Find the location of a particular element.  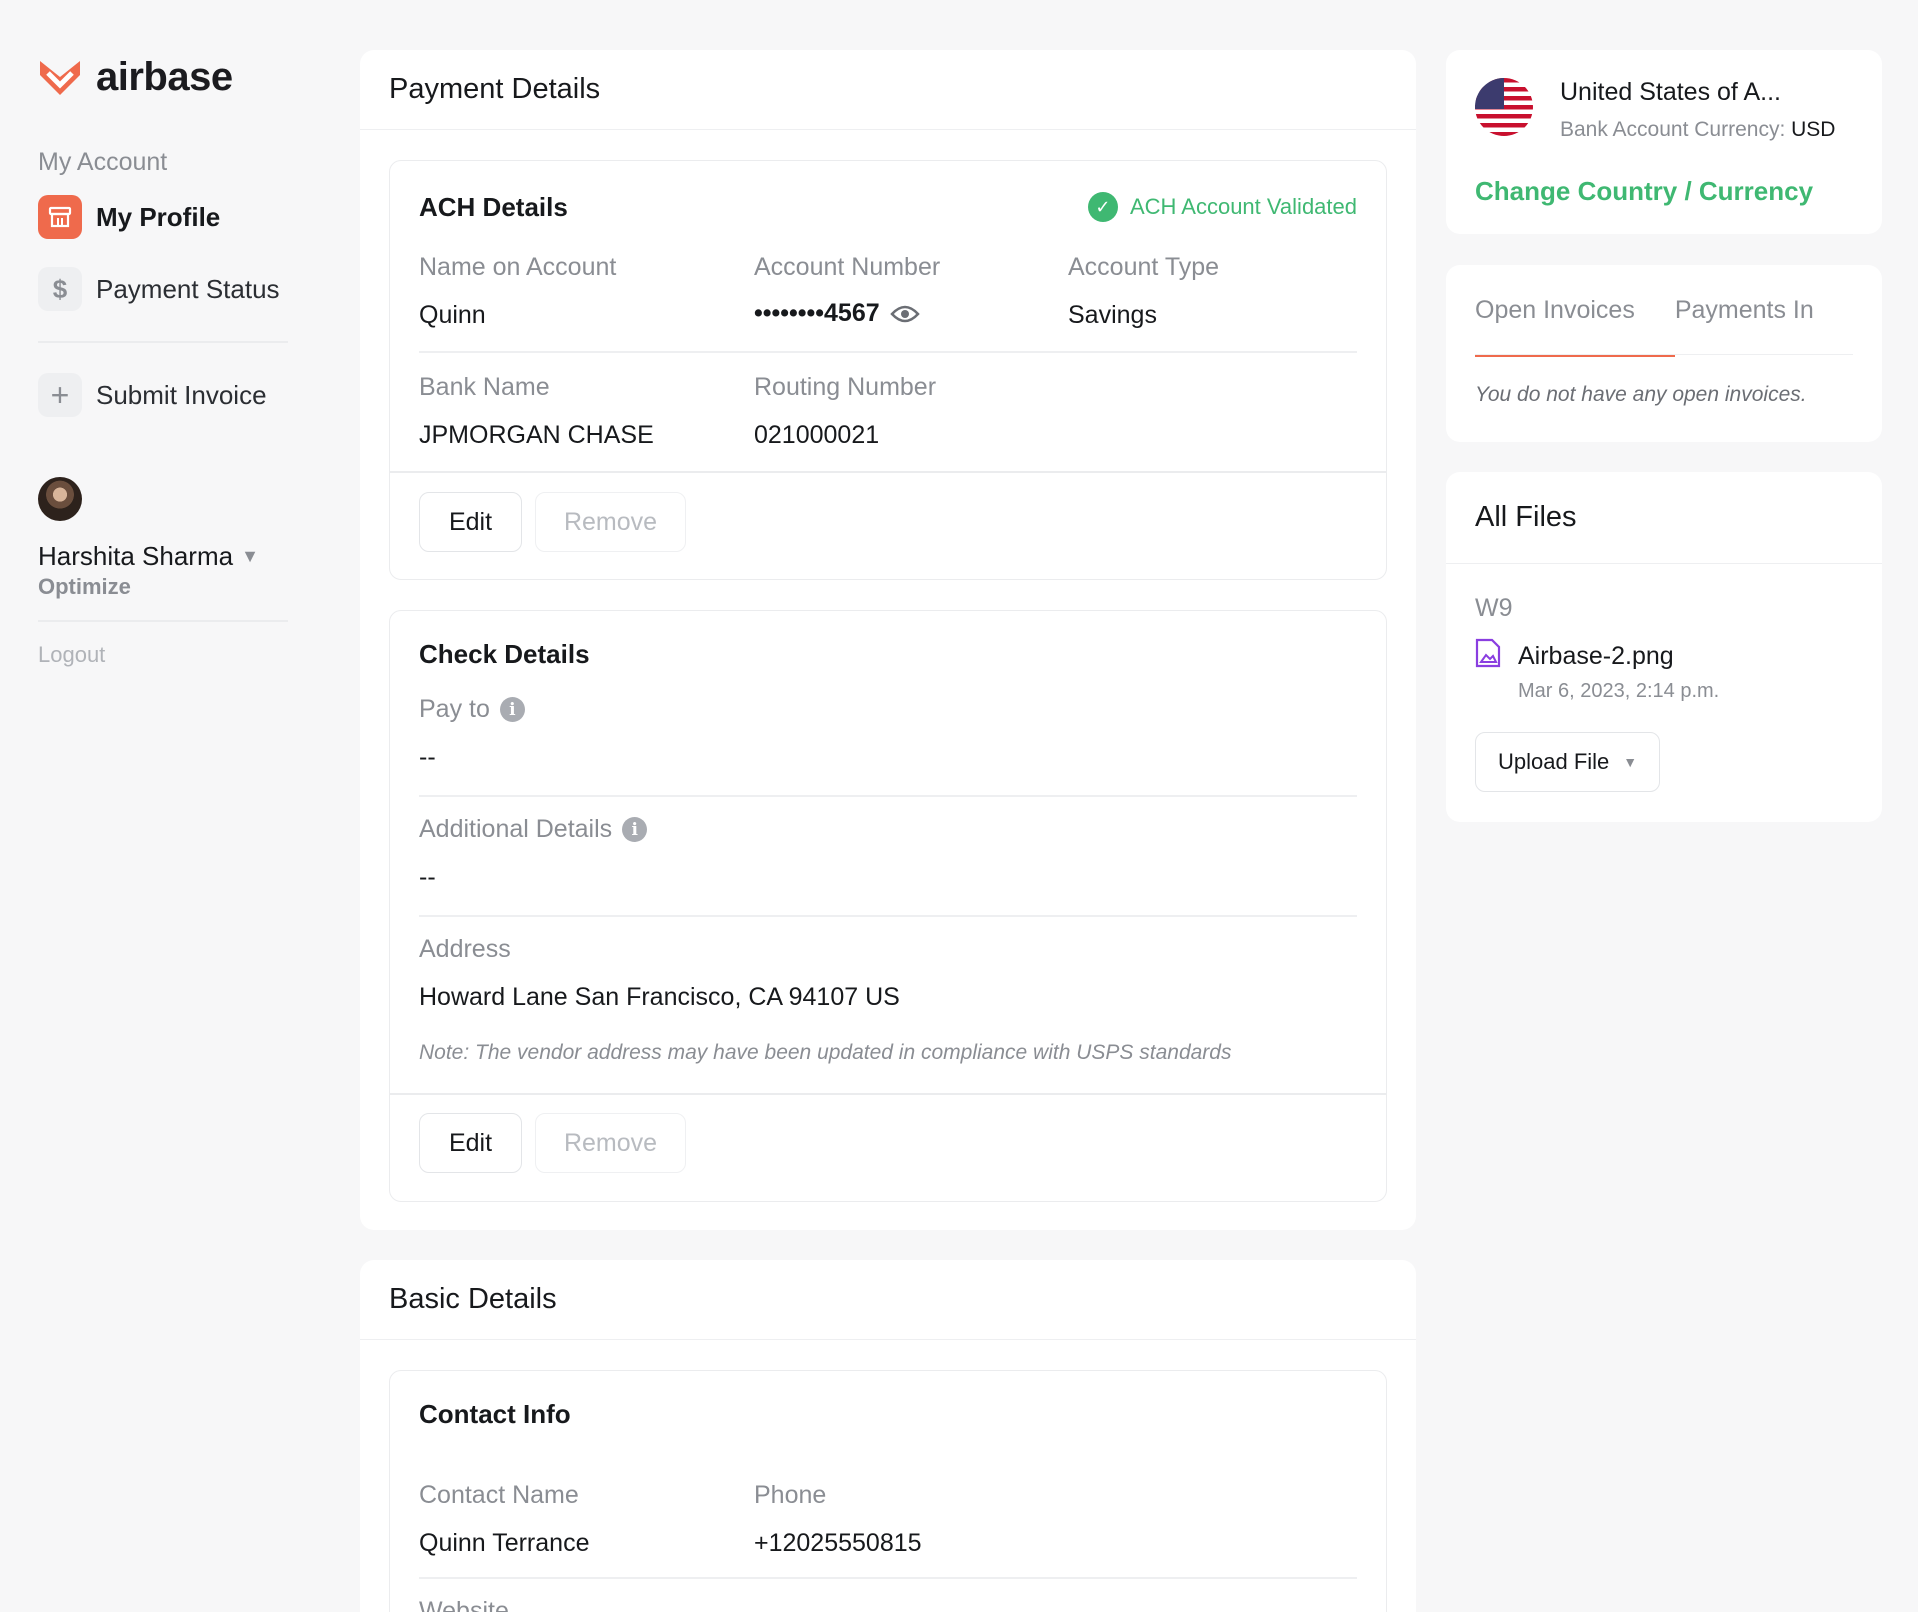

field-value: 021000021 is located at coordinates (817, 435).